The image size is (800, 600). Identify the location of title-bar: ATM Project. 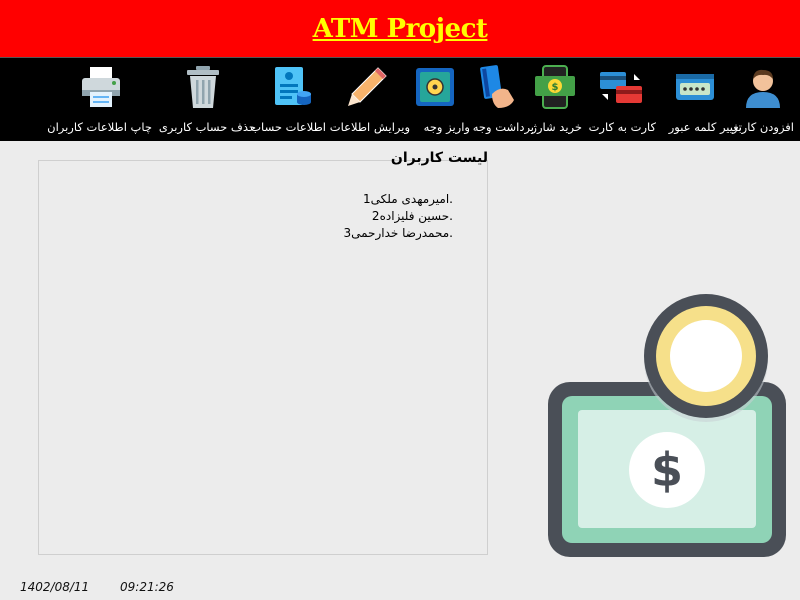
(400, 28).